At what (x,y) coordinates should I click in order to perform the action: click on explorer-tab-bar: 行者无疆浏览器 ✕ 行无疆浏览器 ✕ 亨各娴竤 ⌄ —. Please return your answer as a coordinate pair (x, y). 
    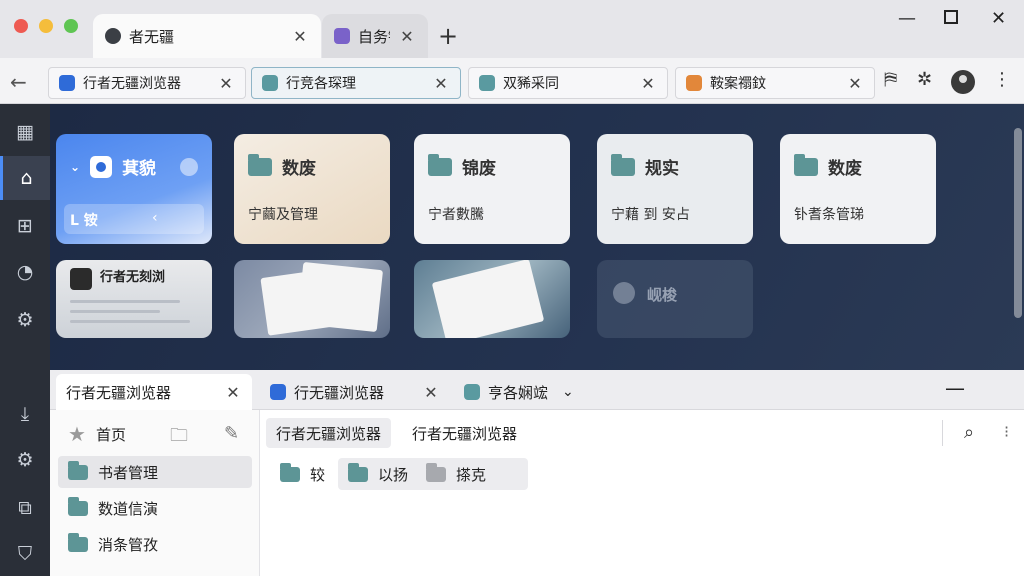
    Looking at the image, I should click on (537, 390).